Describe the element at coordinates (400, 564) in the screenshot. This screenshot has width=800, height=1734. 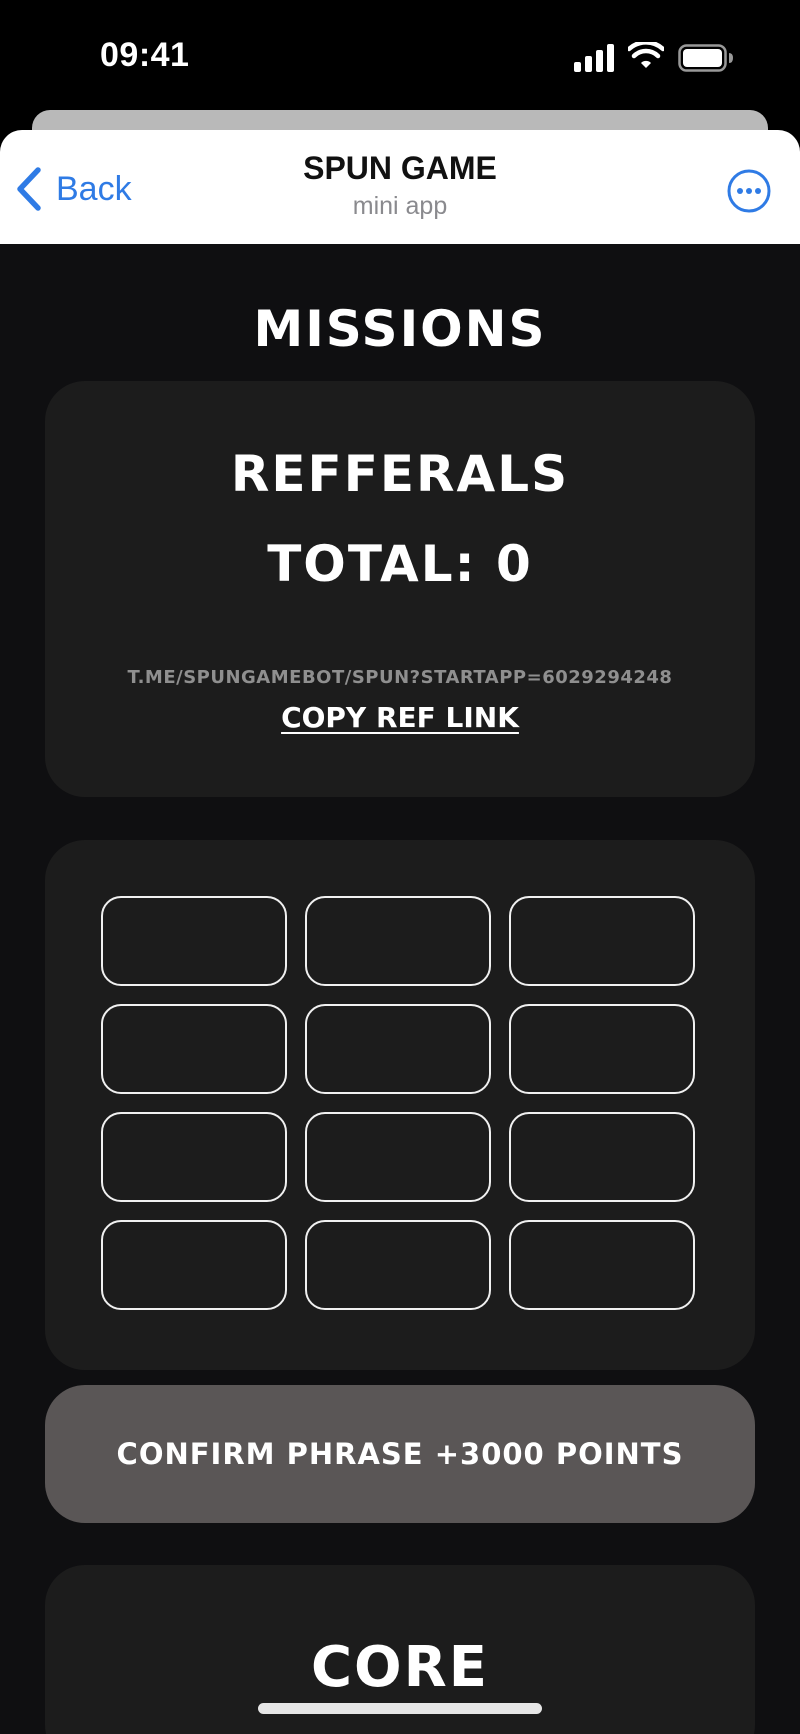
I see `referrals-total: TOTAL: 0` at that location.